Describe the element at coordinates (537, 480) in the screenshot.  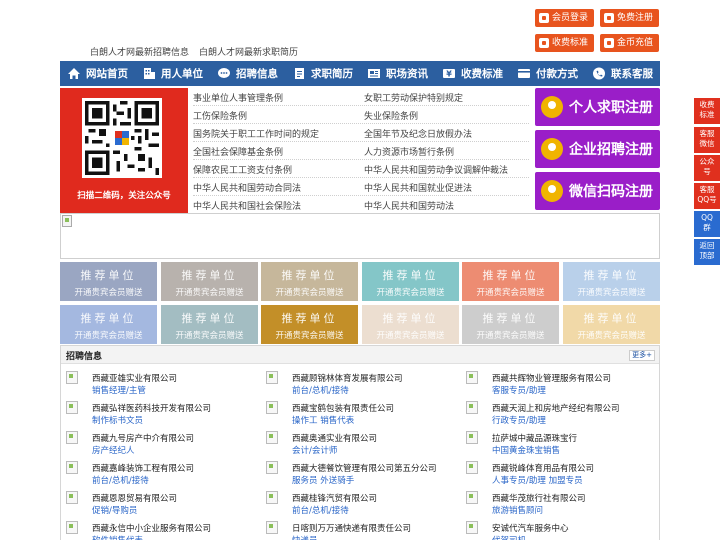
I see `job-title-link: 人事专员/助理 加盟专员` at that location.